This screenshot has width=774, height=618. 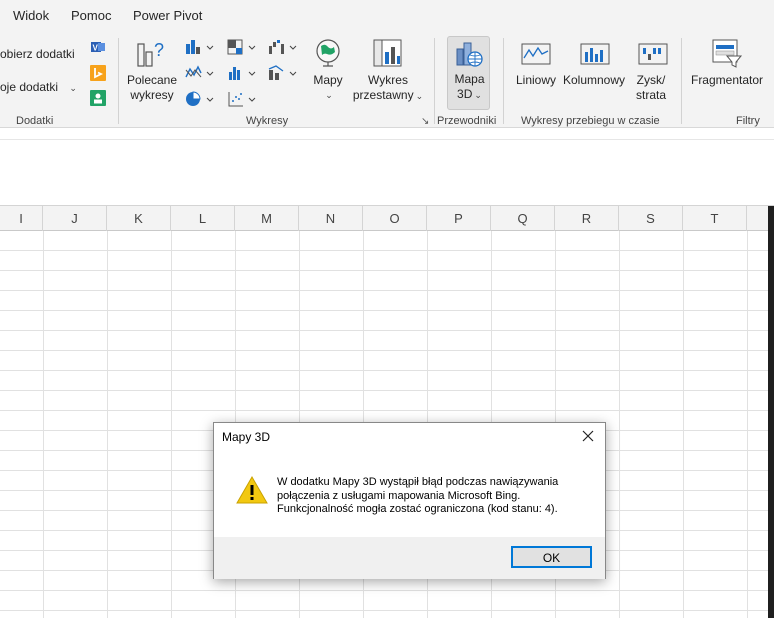 What do you see at coordinates (595, 54) in the screenshot?
I see `sparkline-column-icon` at bounding box center [595, 54].